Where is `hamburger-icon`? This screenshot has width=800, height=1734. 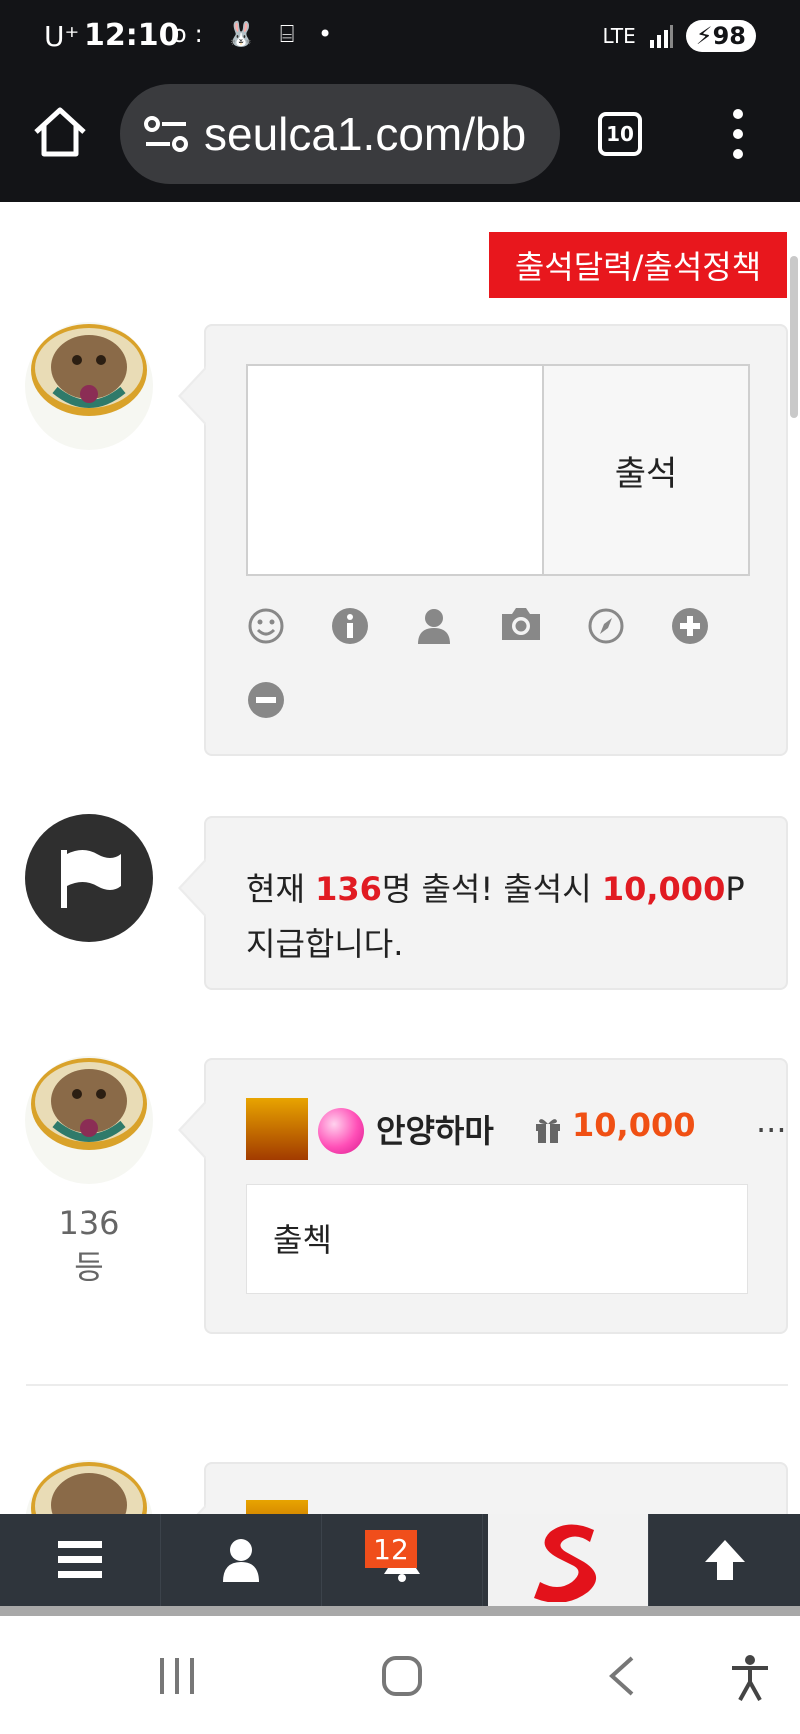 hamburger-icon is located at coordinates (80, 1559).